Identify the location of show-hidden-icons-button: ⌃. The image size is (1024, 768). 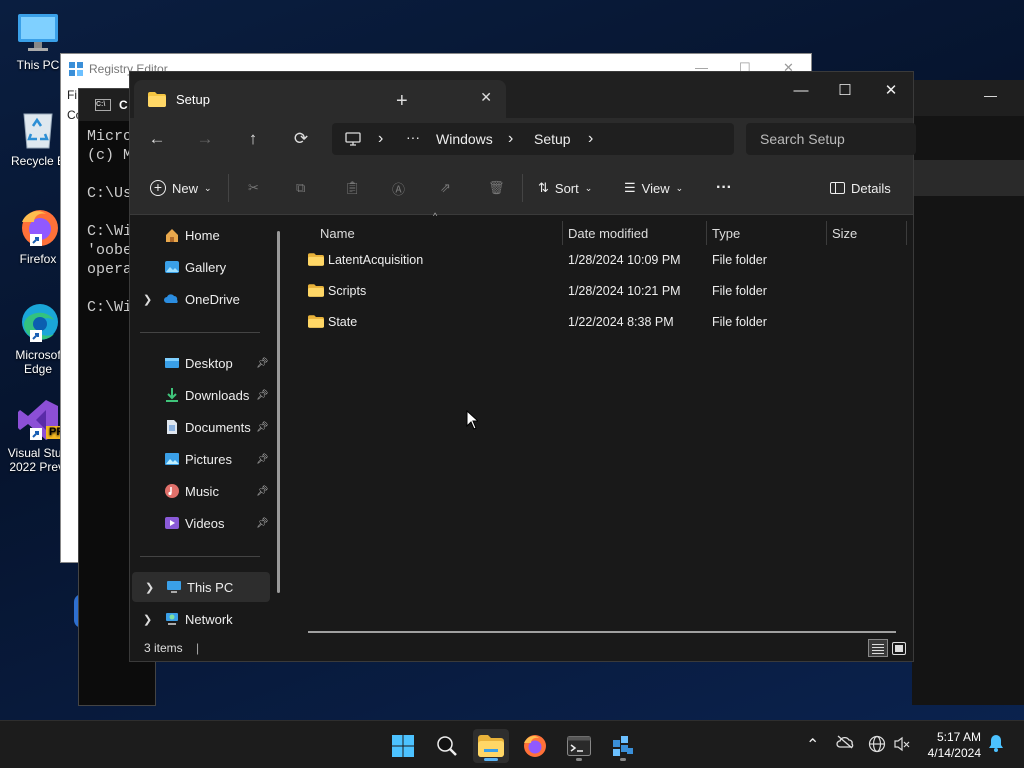
(812, 745).